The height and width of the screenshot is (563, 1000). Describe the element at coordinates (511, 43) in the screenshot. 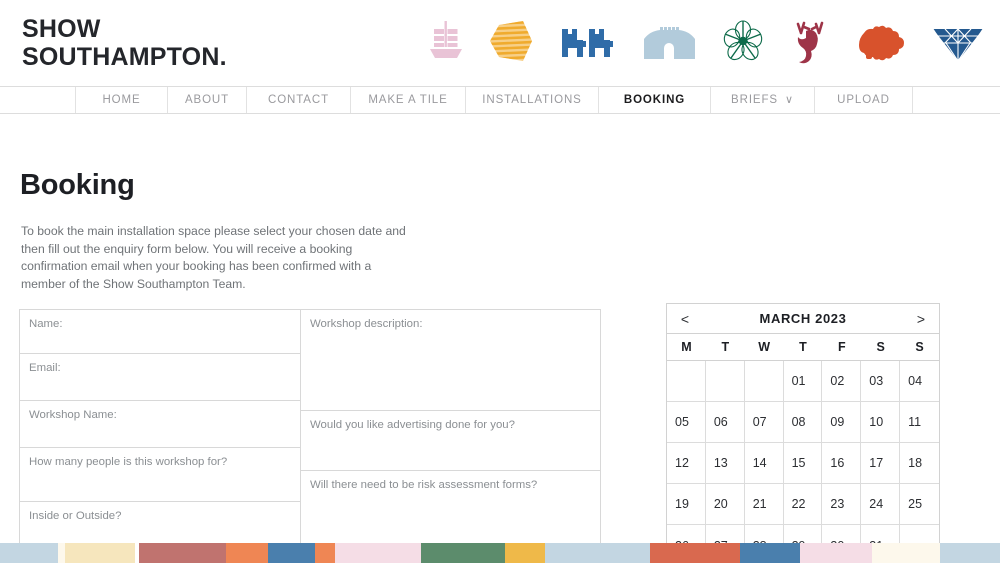

I see `hexagon-icon` at that location.